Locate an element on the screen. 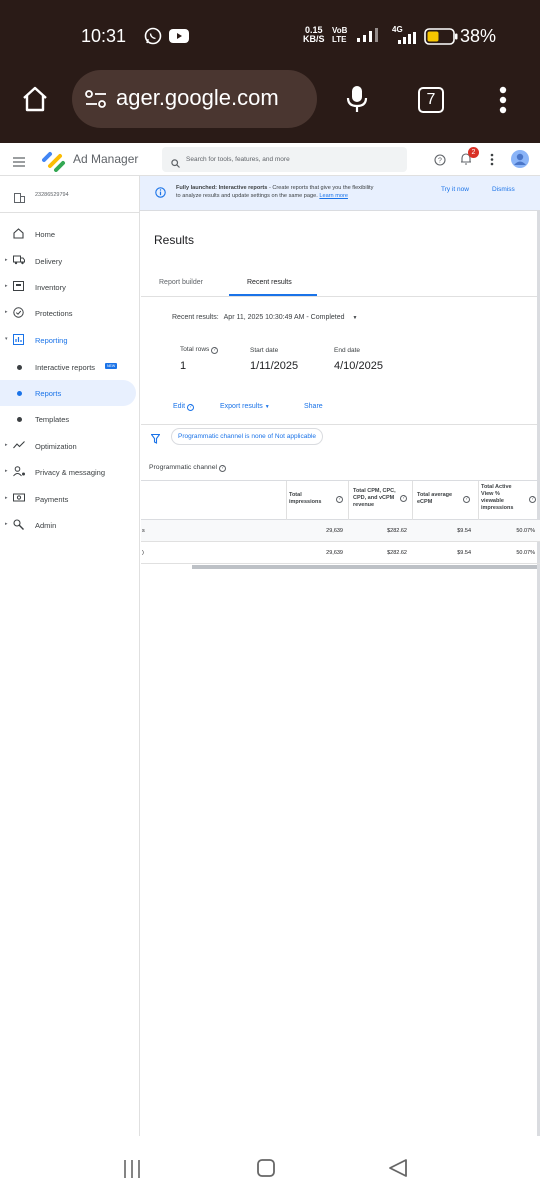  sidebar-item-label: Interactive reports is located at coordinates (65, 367).